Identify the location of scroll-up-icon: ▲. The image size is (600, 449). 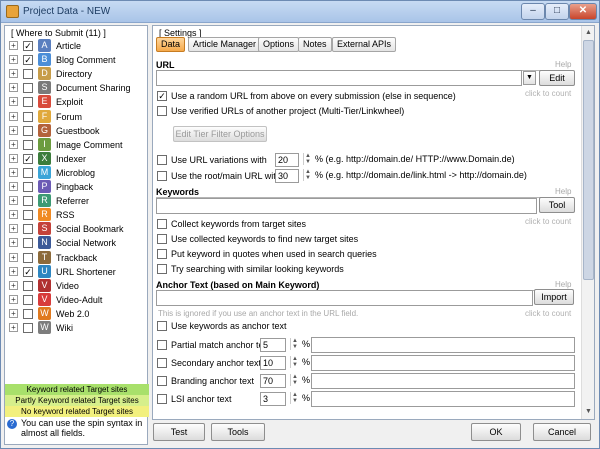
(588, 33).